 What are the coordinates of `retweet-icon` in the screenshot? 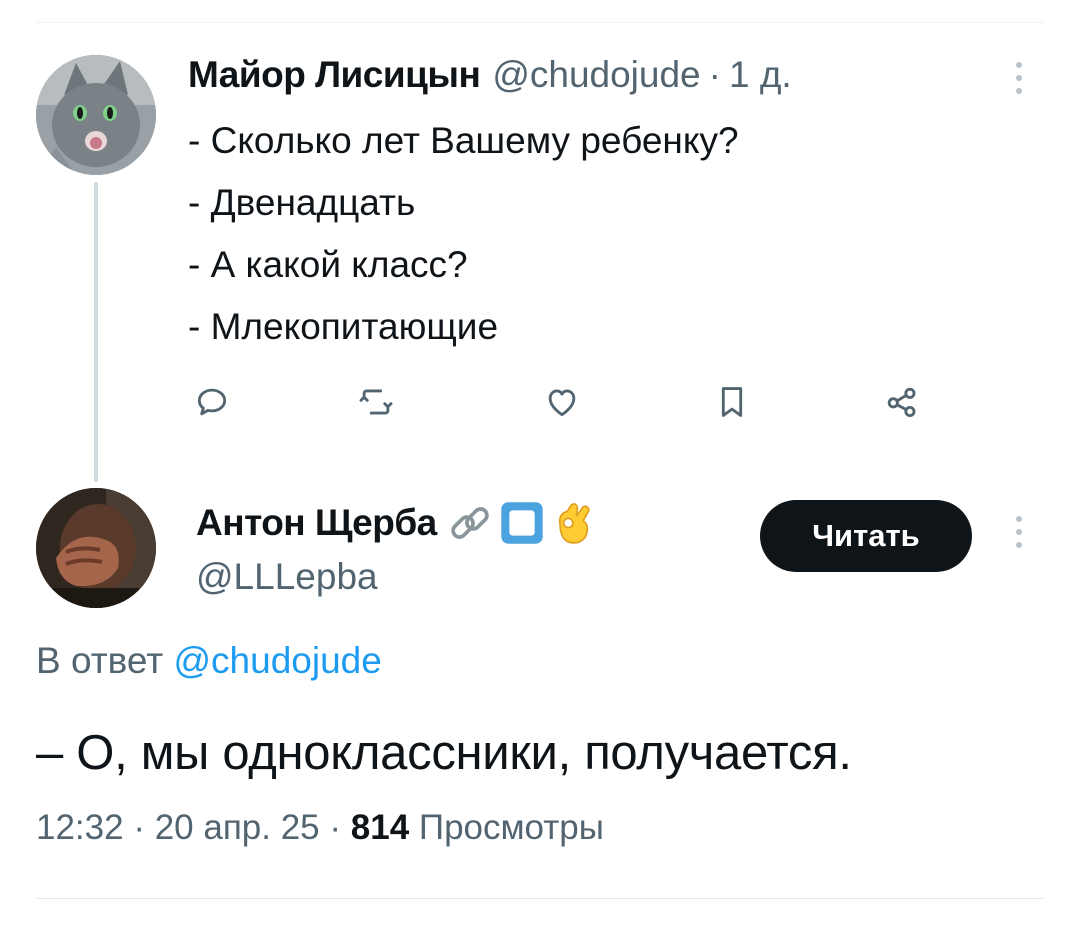 It's located at (376, 402).